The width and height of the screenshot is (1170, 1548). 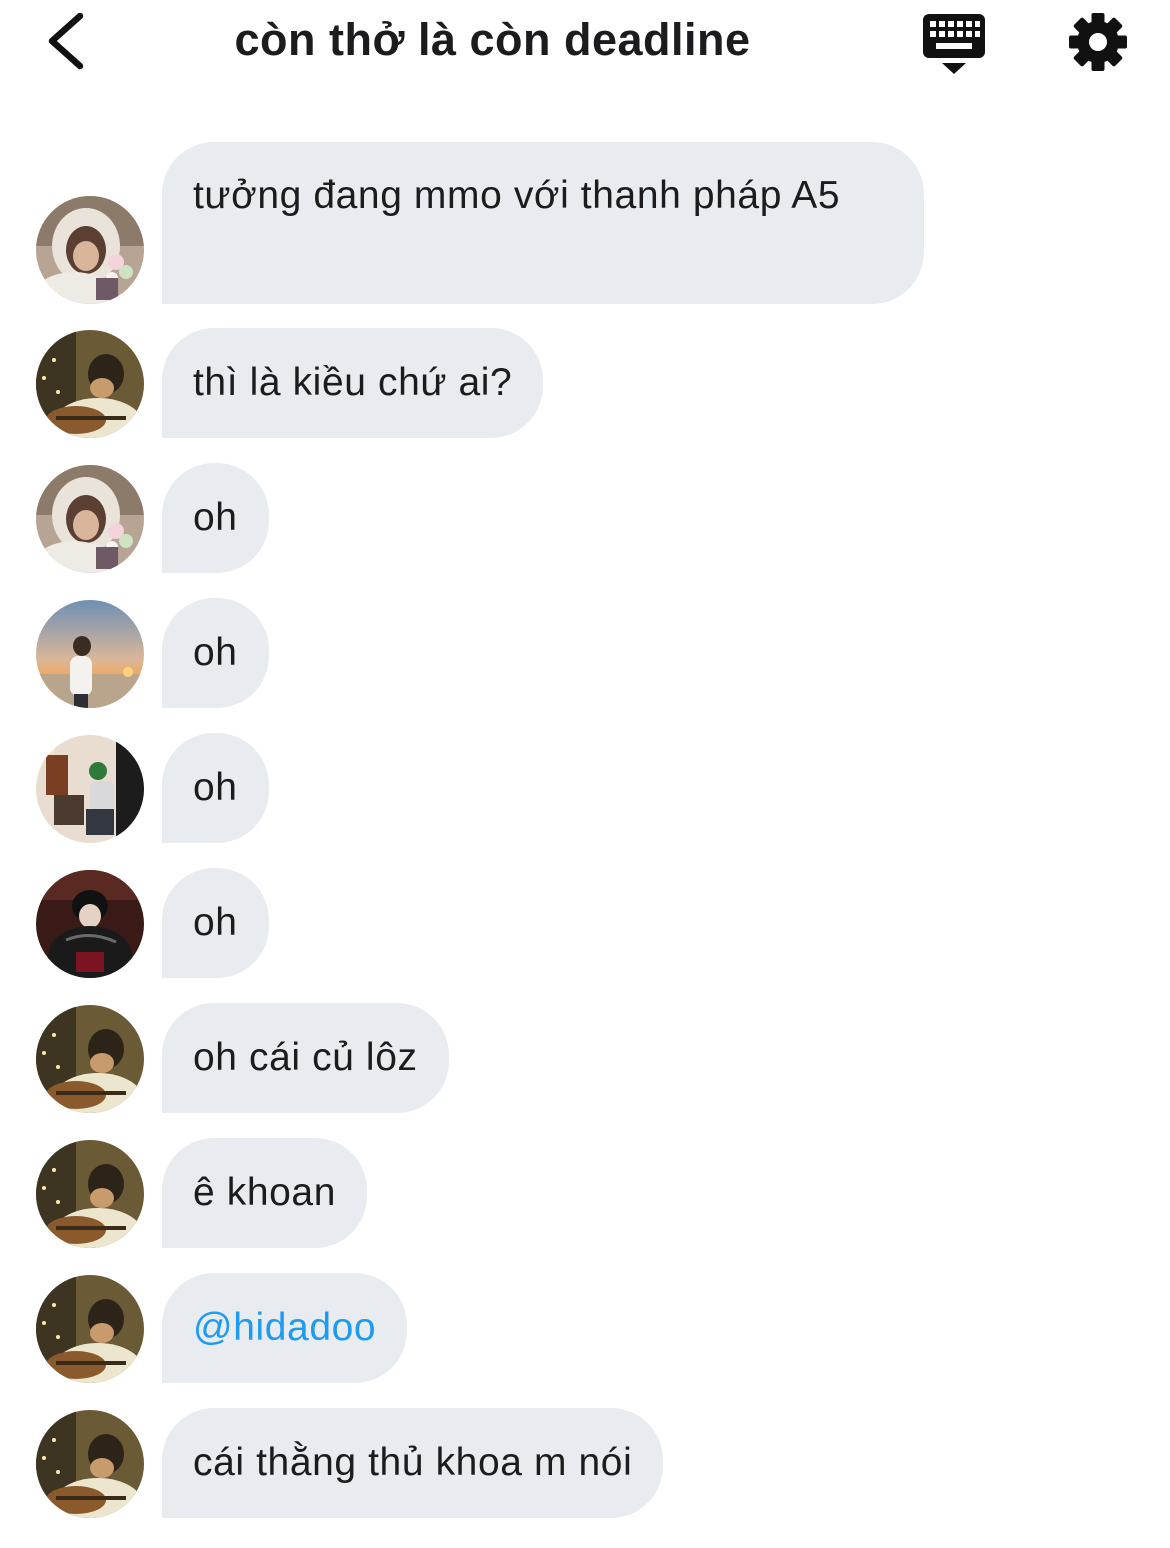 I want to click on keyboard-toggle-button, so click(x=954, y=43).